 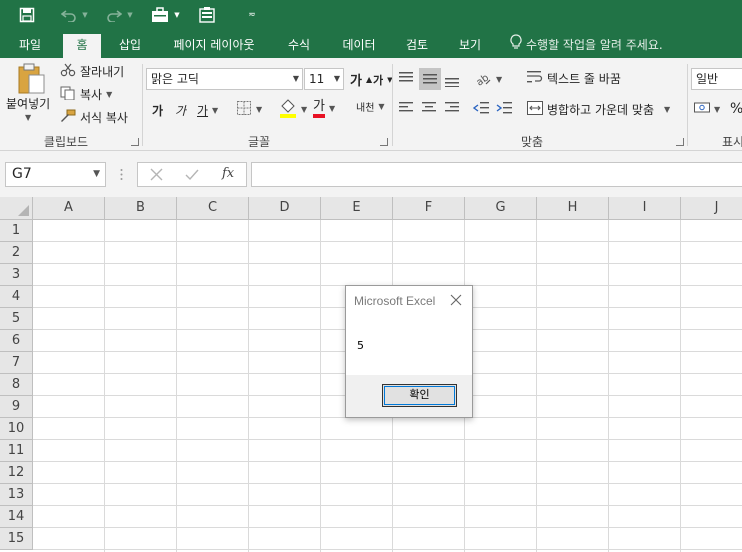 I want to click on tab-page-layout: 페이지 레이아웃, so click(x=214, y=46).